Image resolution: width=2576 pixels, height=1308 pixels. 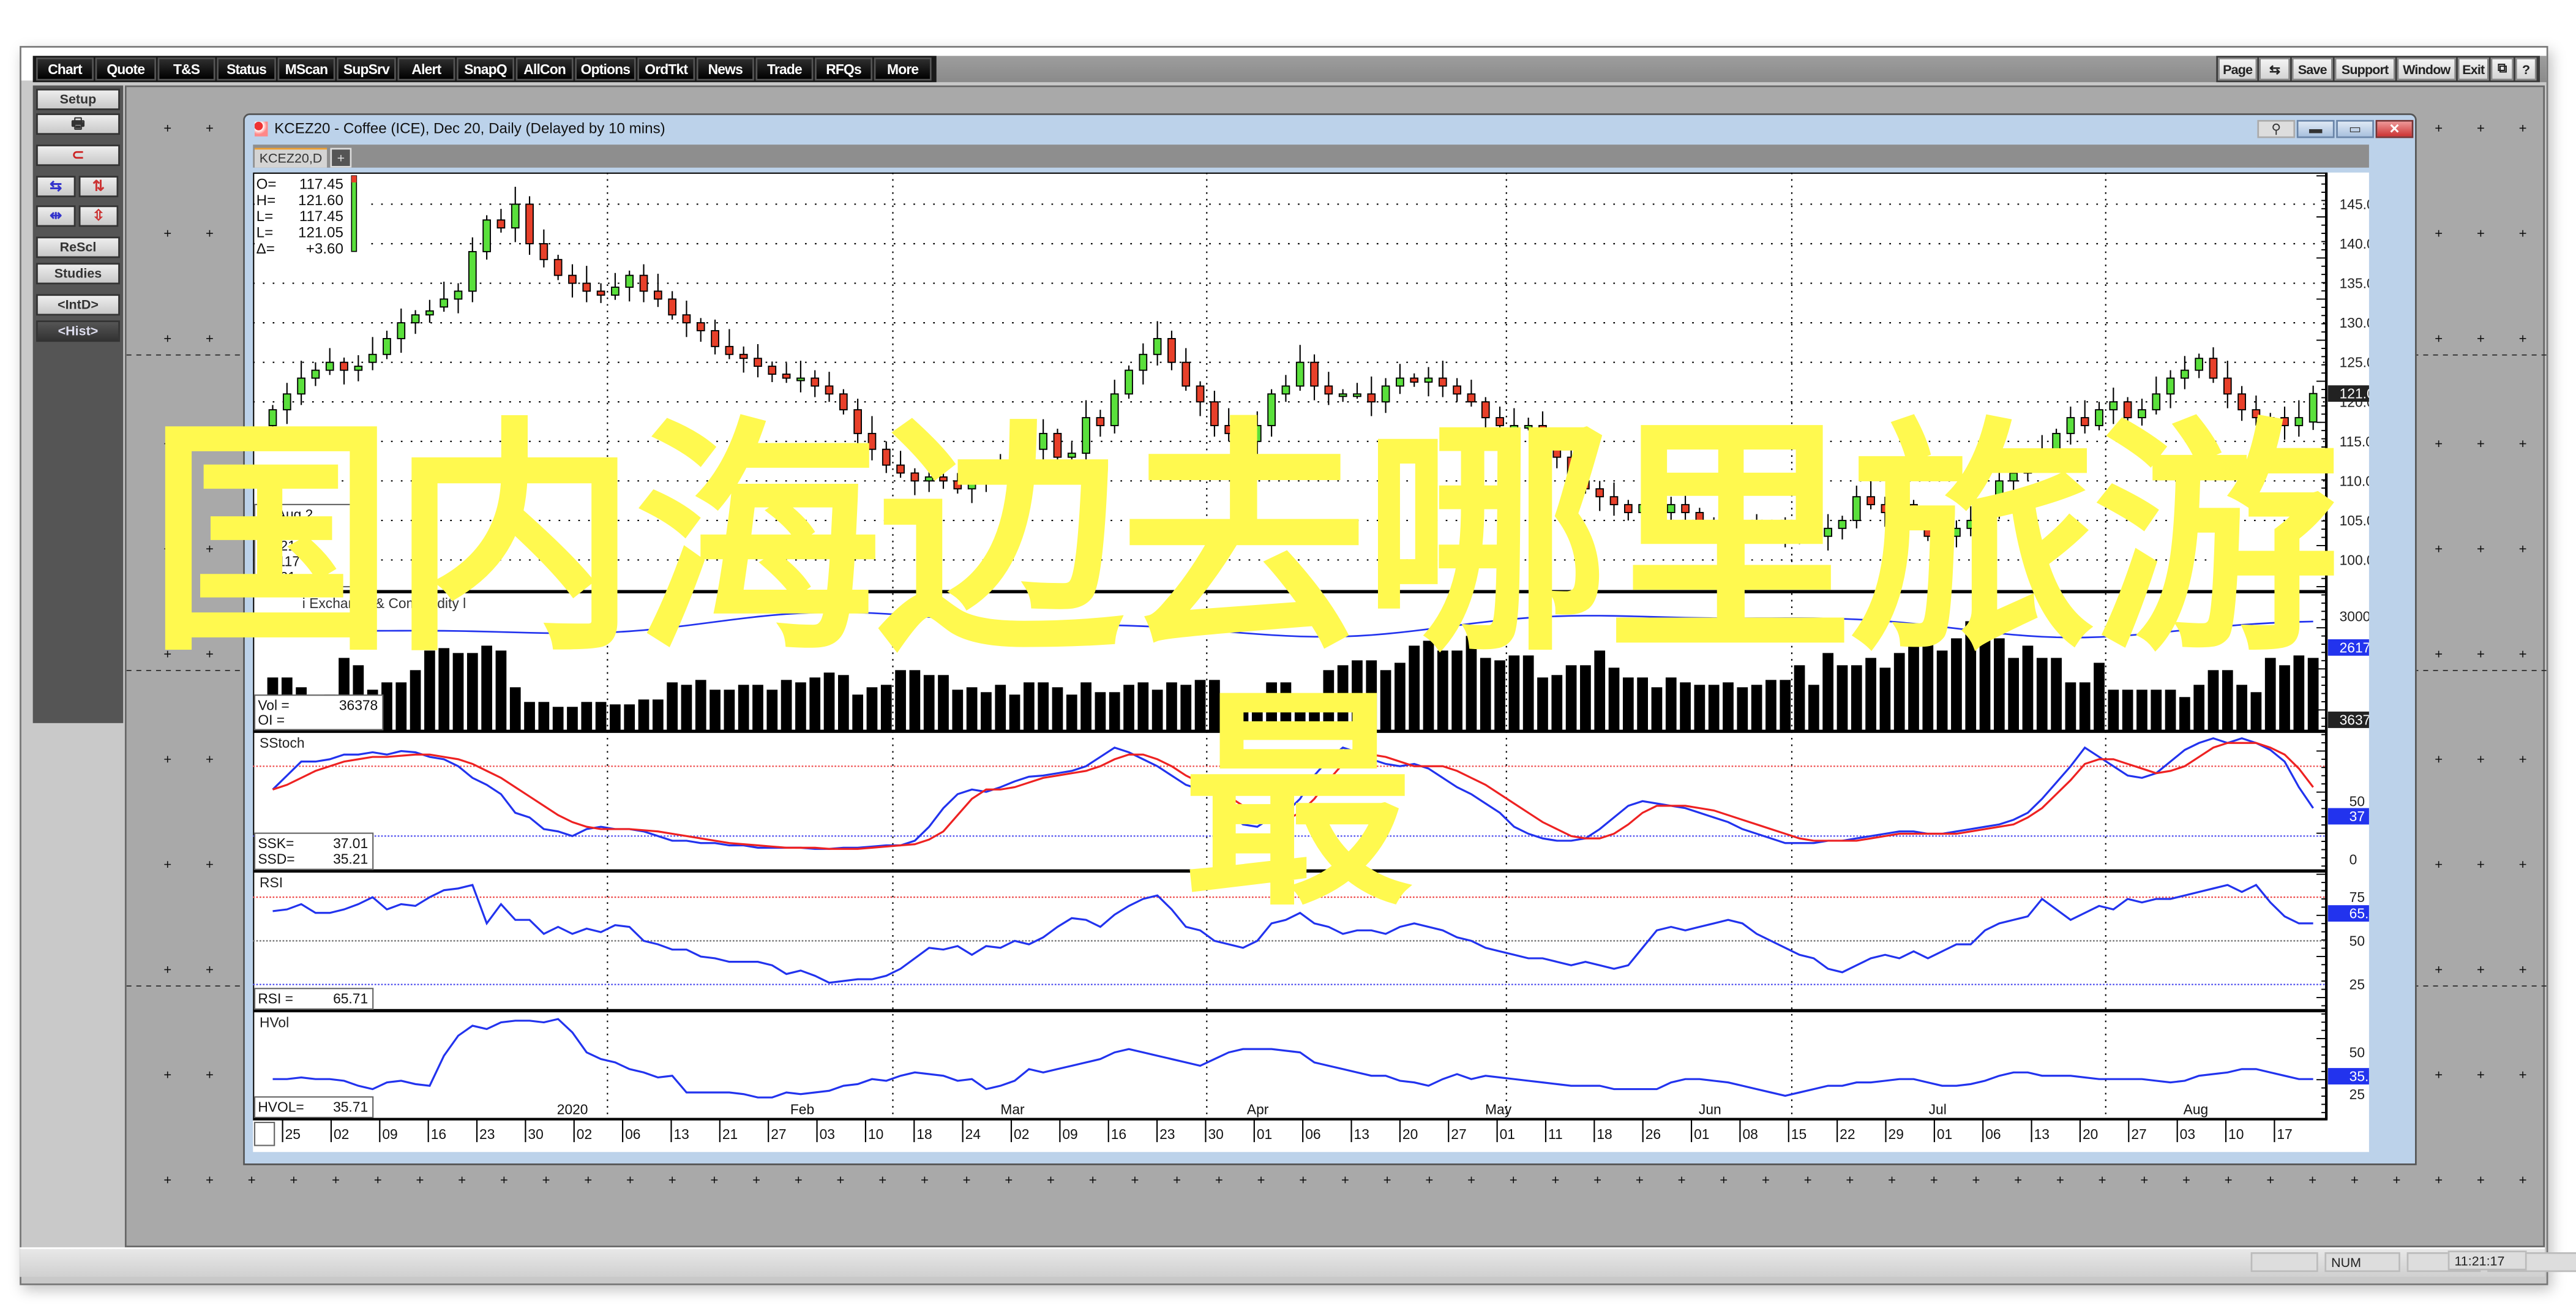 I want to click on print-button: 🖶, so click(x=78, y=124).